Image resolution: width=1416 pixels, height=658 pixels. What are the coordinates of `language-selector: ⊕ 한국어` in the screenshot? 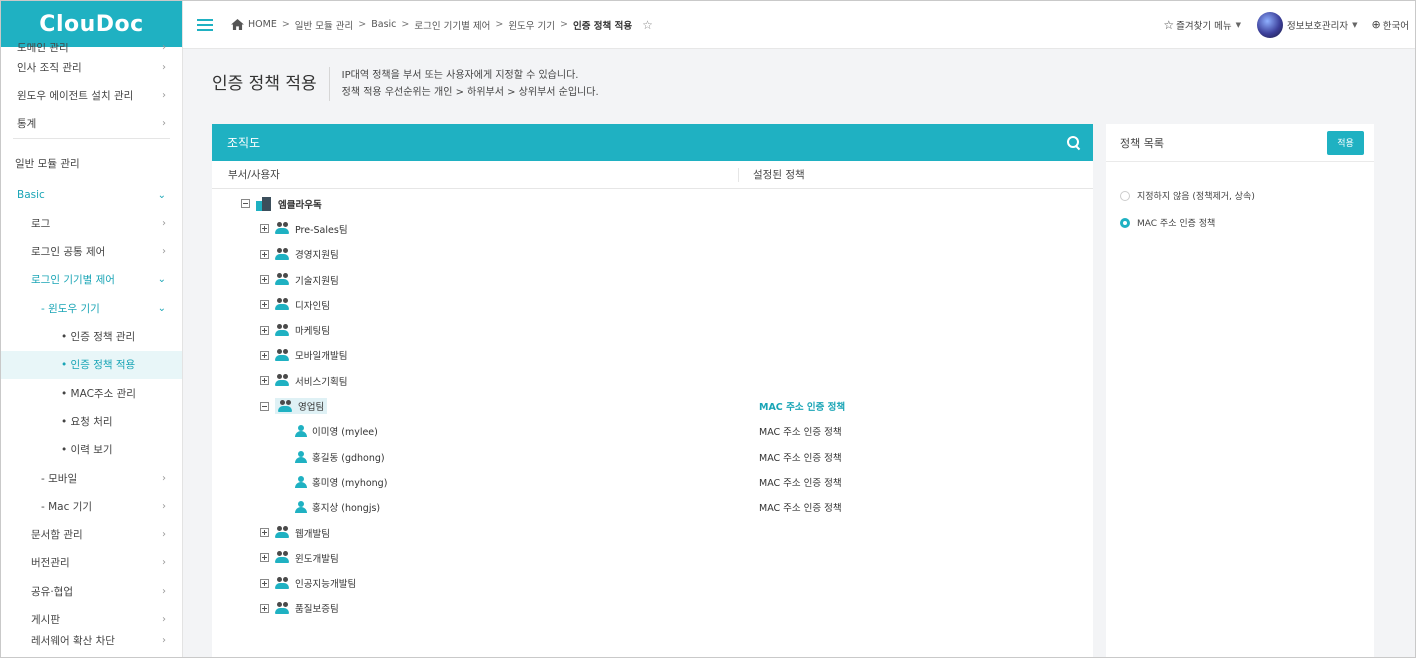 It's located at (1390, 25).